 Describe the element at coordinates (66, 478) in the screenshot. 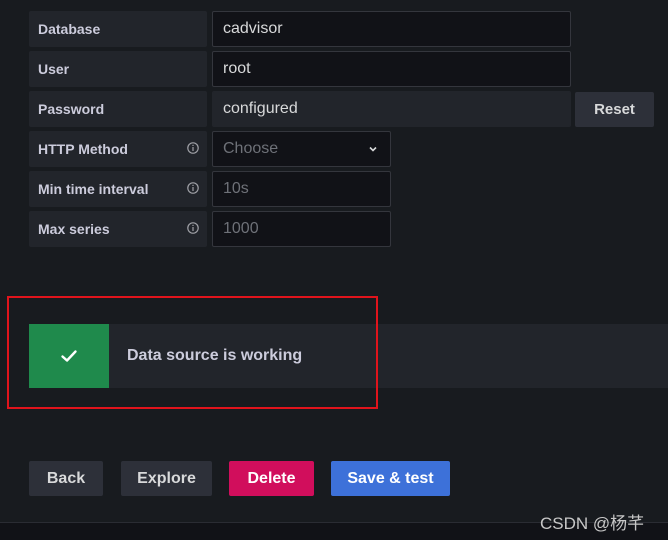

I see `back-button: Back` at that location.